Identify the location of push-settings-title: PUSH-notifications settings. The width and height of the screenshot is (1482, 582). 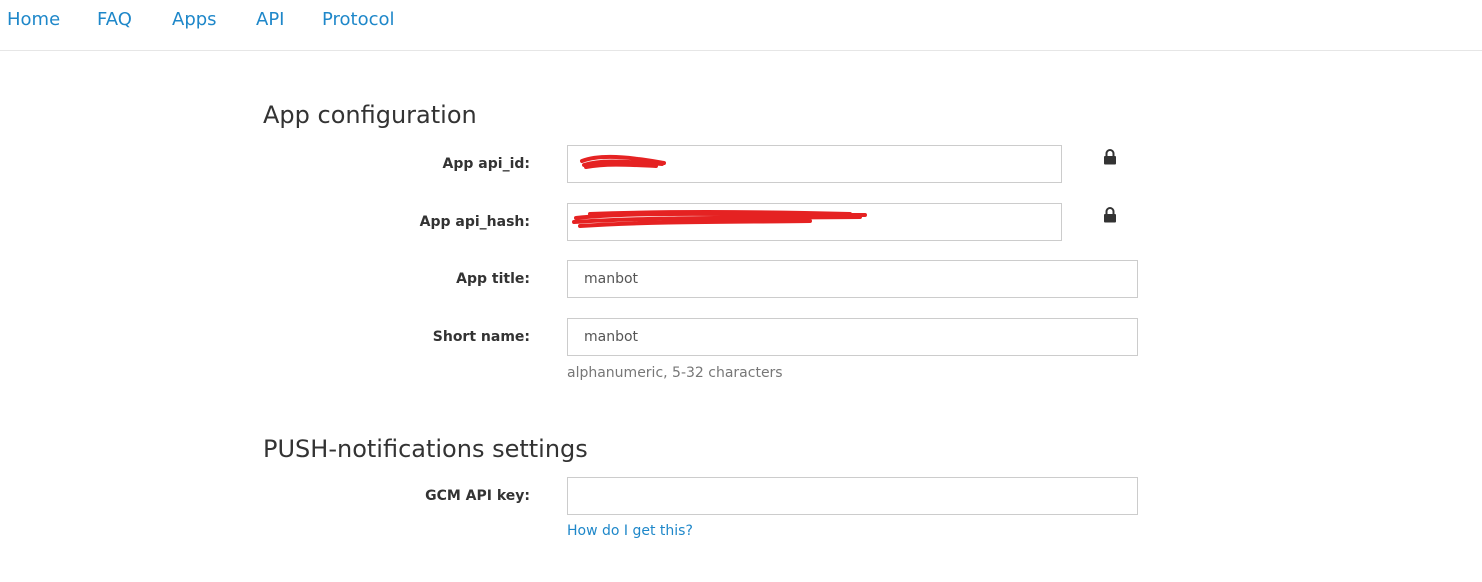
(425, 449).